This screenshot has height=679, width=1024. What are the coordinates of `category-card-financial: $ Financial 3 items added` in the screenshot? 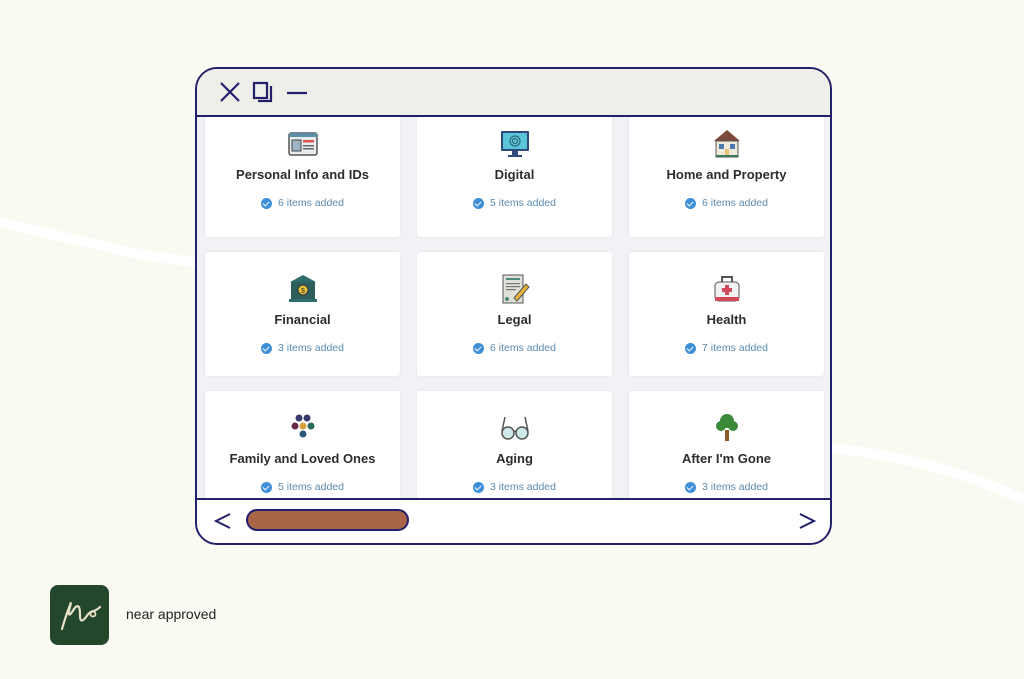 It's located at (302, 314).